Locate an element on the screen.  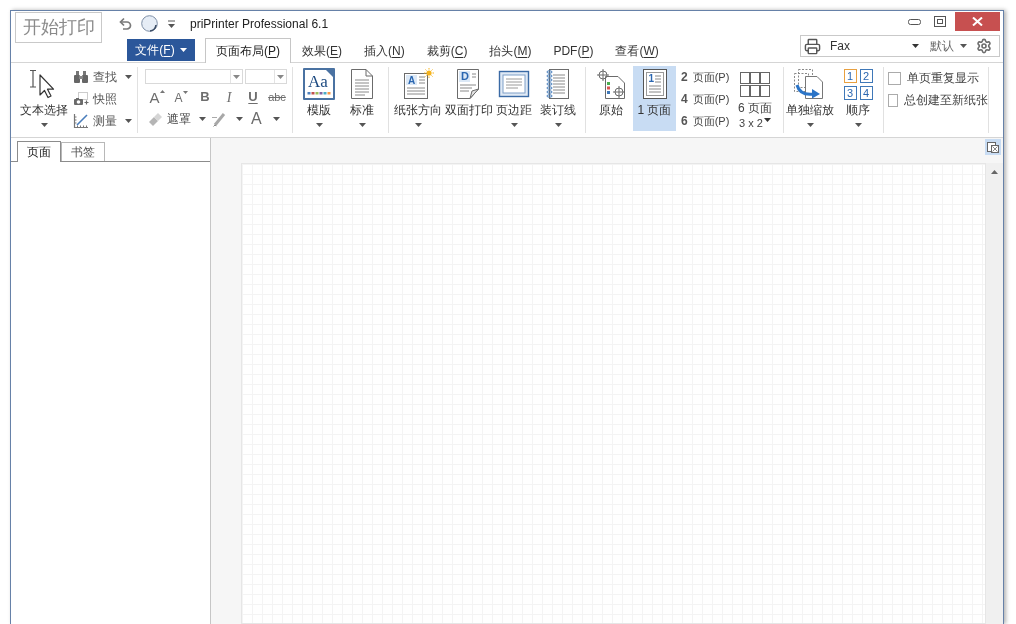
close-button is located at coordinates (977, 21).